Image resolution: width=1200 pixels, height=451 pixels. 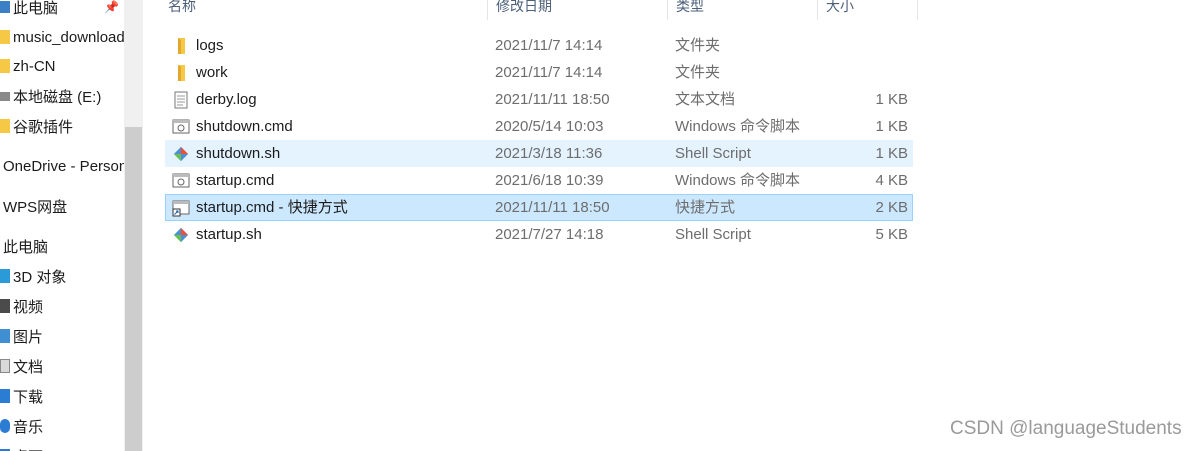 I want to click on nav-item-label: 本地磁盘 (E:), so click(x=57, y=97).